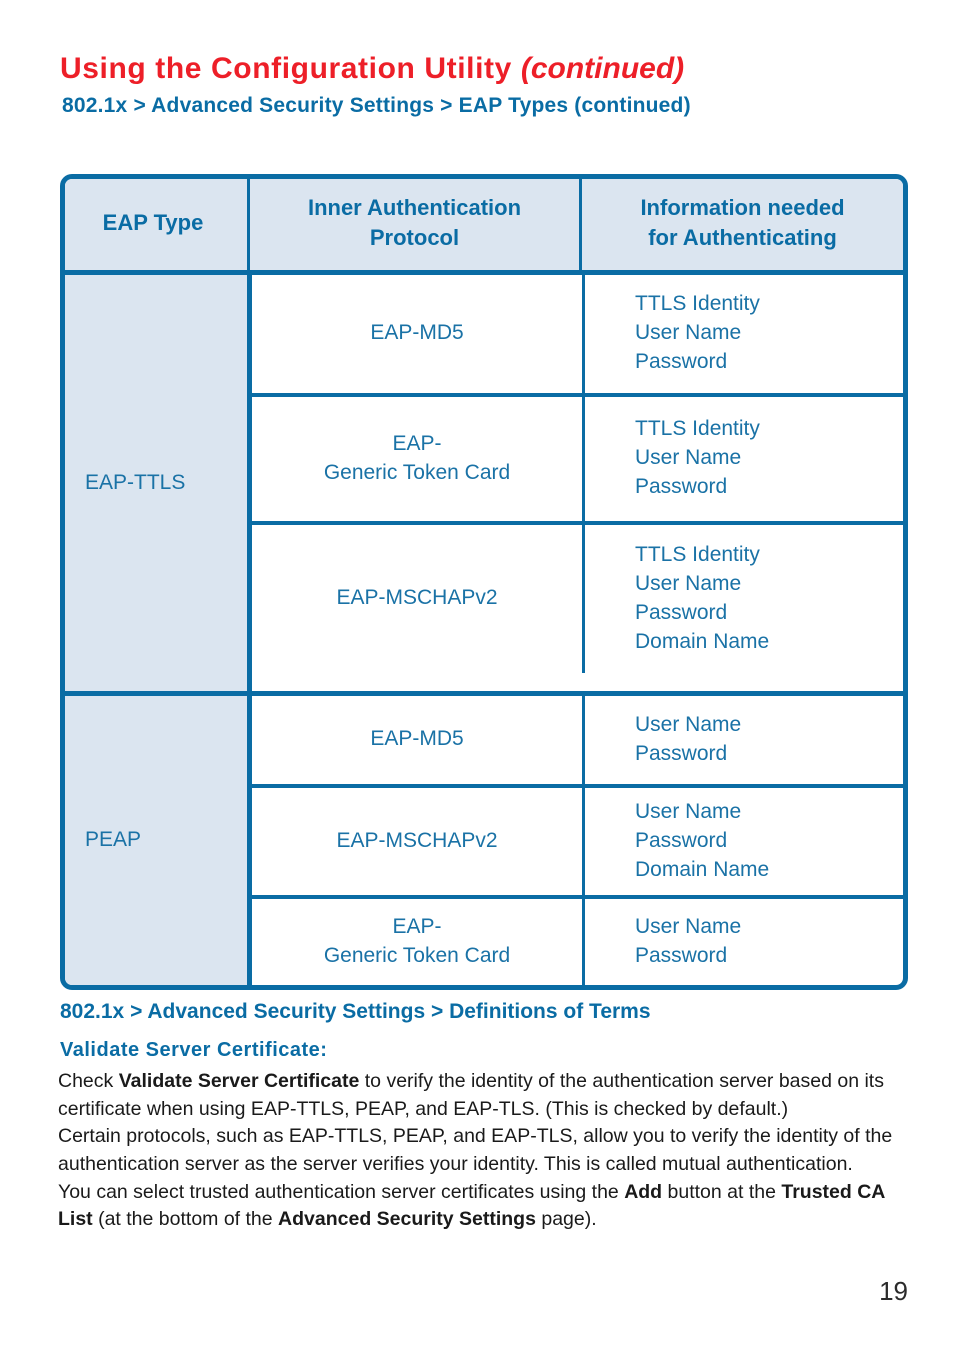 Image resolution: width=954 pixels, height=1352 pixels. I want to click on para3-b: button at the, so click(722, 1191).